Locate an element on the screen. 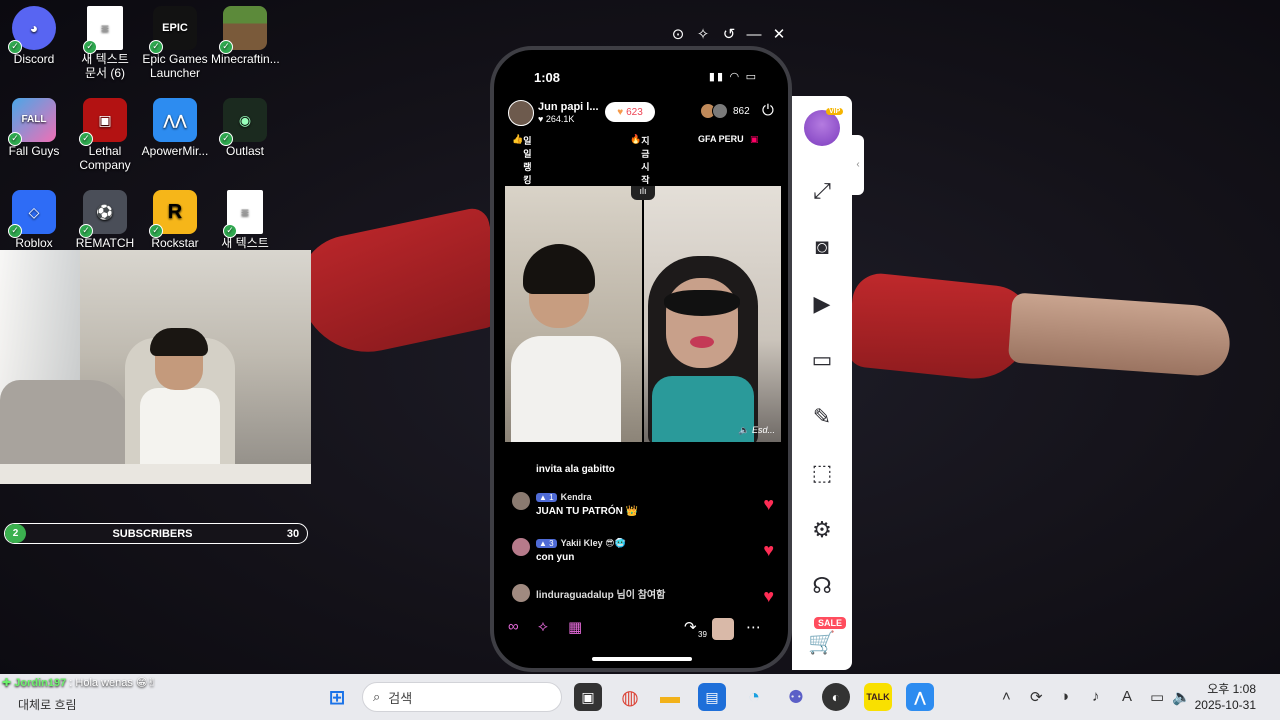 The width and height of the screenshot is (1280, 720). network-icon: ▭ is located at coordinates (1157, 697).